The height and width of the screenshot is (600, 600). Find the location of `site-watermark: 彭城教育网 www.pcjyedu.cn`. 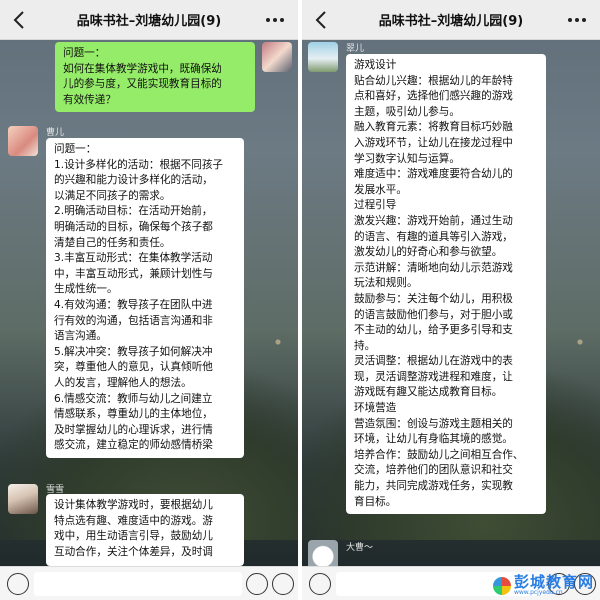

site-watermark: 彭城教育网 www.pcjyedu.cn is located at coordinates (543, 584).